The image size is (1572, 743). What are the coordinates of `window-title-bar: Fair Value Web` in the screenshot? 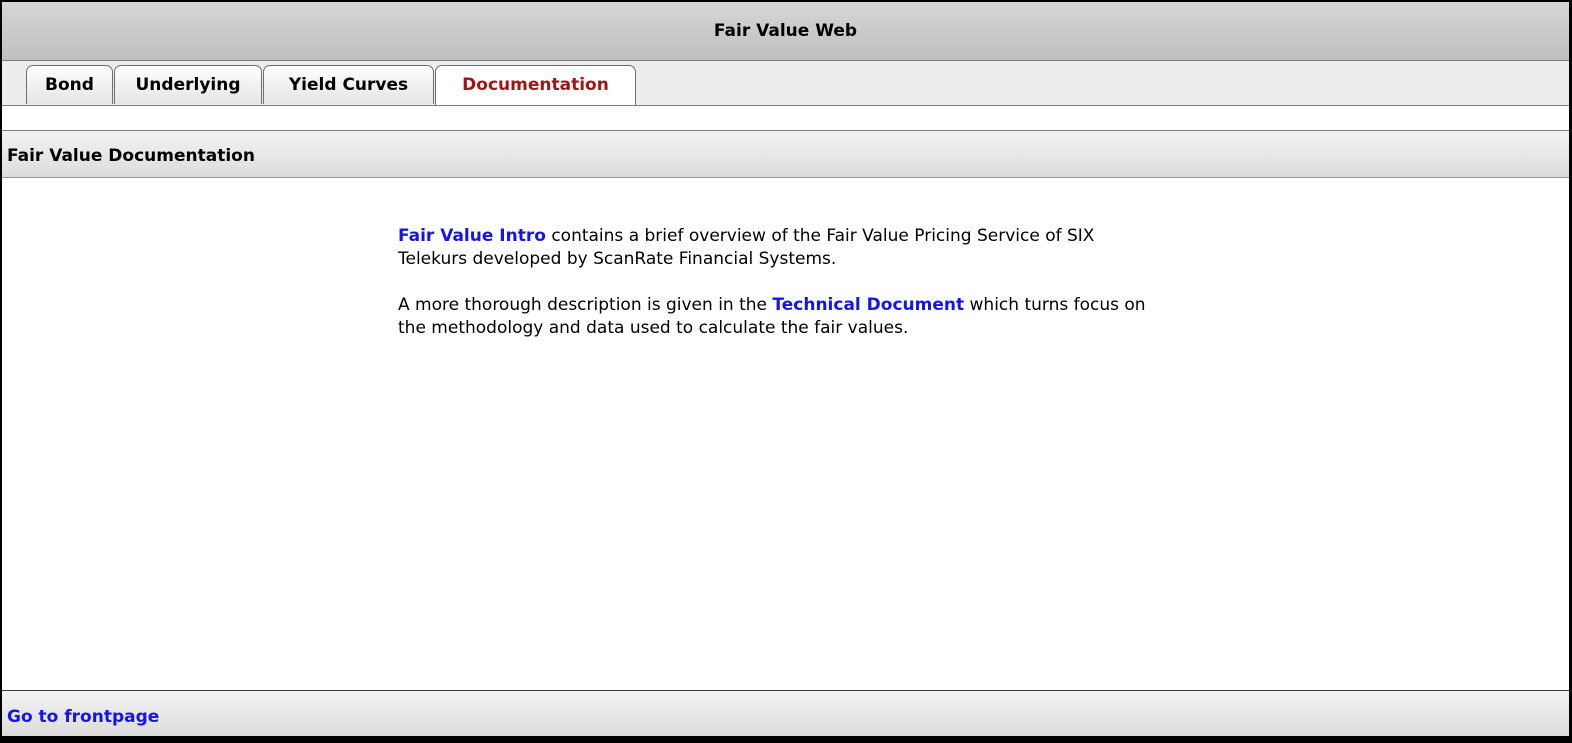 It's located at (785, 31).